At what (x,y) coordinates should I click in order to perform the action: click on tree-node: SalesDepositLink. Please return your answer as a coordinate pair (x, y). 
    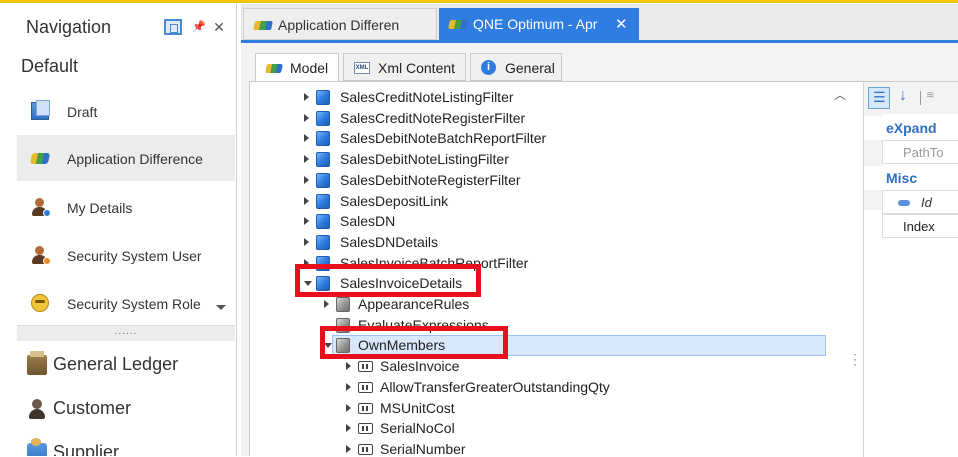
    Looking at the image, I should click on (550, 201).